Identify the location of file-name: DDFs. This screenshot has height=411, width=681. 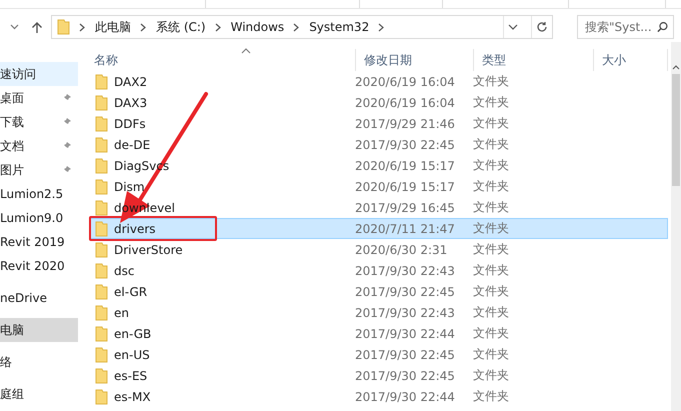
(219, 123).